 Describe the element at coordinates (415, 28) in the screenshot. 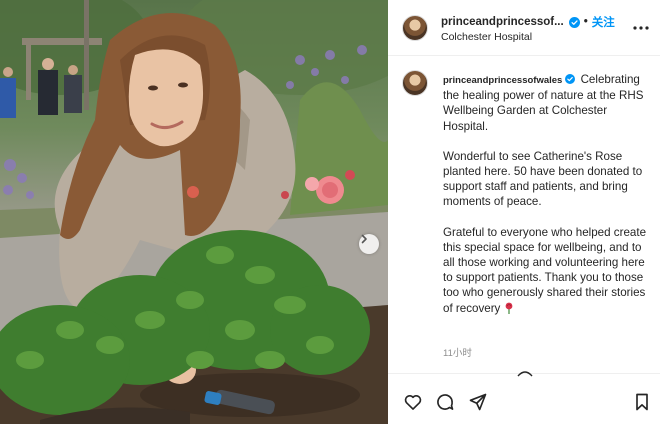

I see `author-avatar` at that location.